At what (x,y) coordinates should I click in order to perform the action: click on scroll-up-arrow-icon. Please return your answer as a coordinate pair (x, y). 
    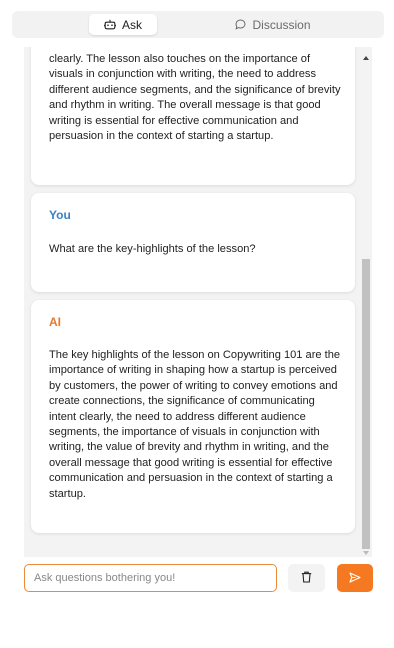
    Looking at the image, I should click on (366, 58).